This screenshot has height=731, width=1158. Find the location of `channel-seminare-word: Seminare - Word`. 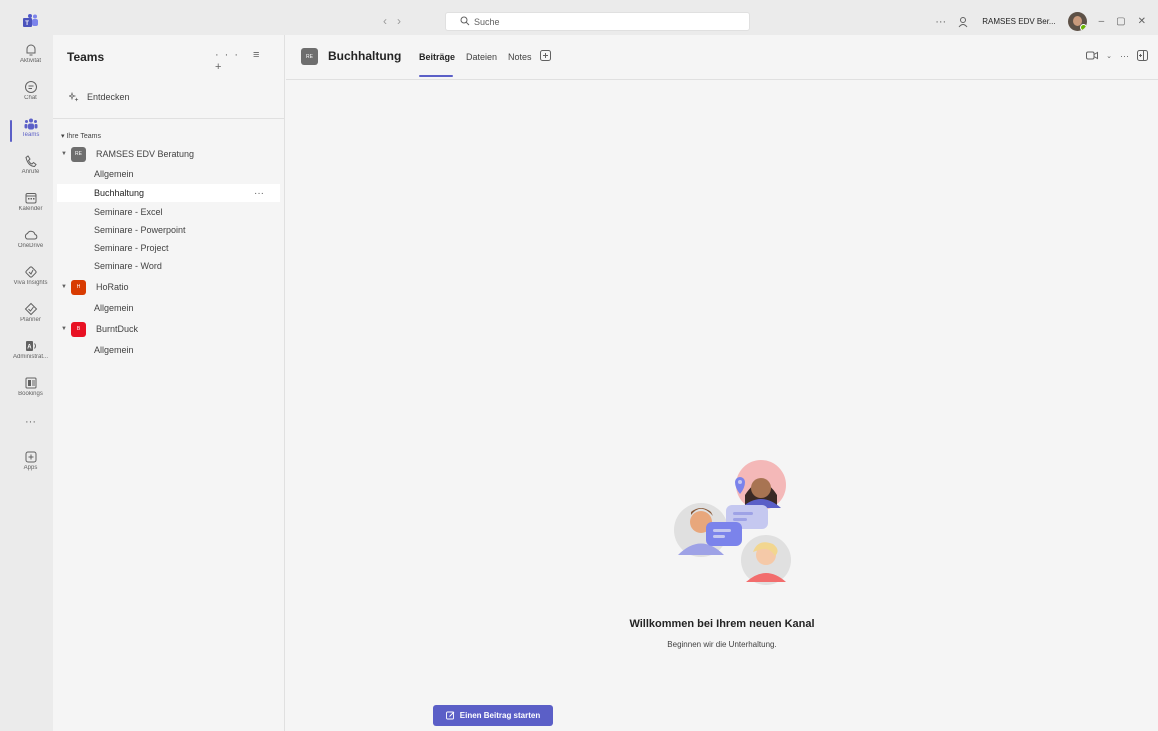

channel-seminare-word: Seminare - Word is located at coordinates (168, 266).